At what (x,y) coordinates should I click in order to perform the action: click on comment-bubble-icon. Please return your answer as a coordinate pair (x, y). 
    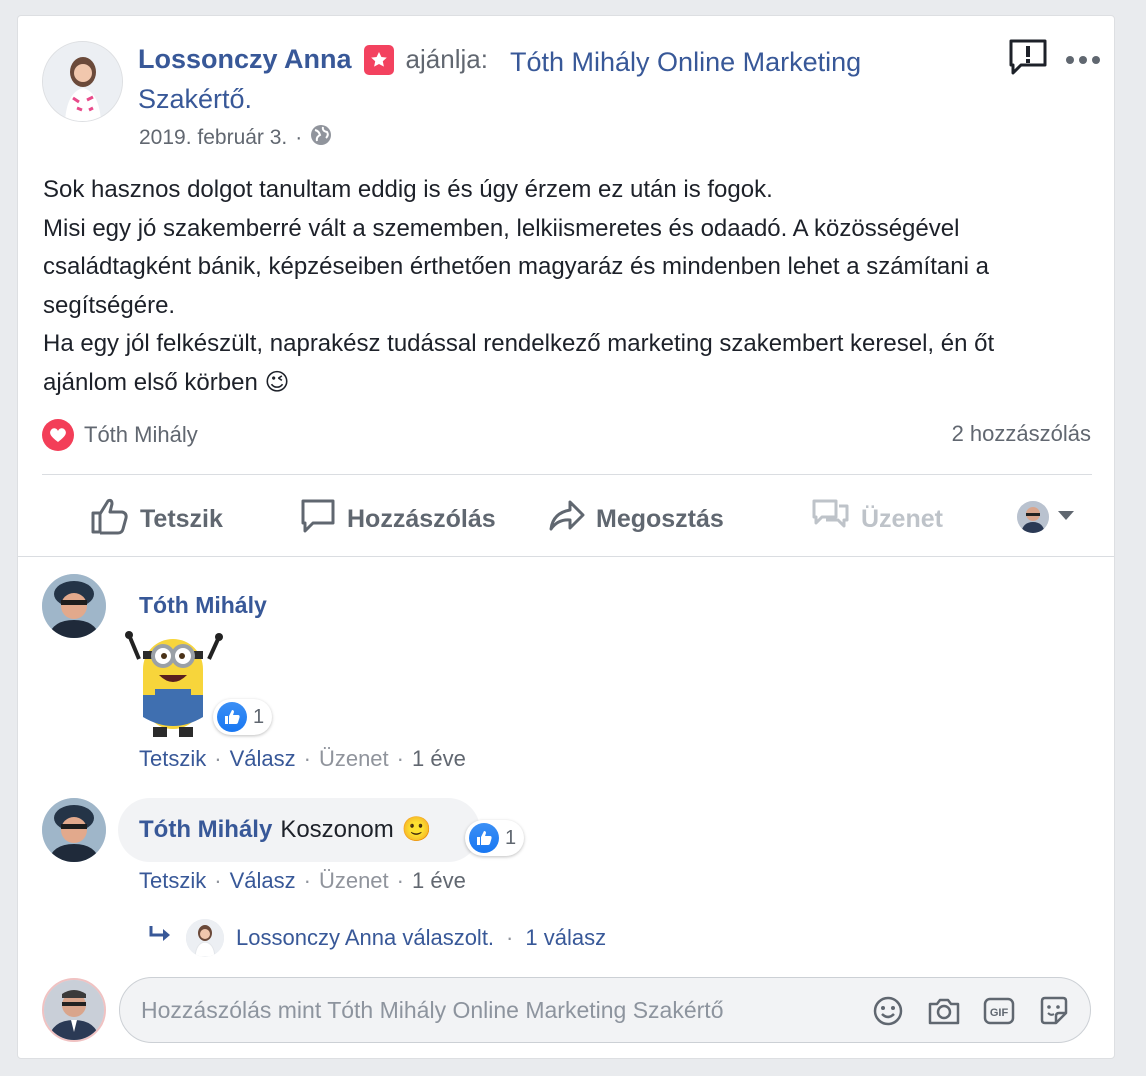
    Looking at the image, I should click on (318, 519).